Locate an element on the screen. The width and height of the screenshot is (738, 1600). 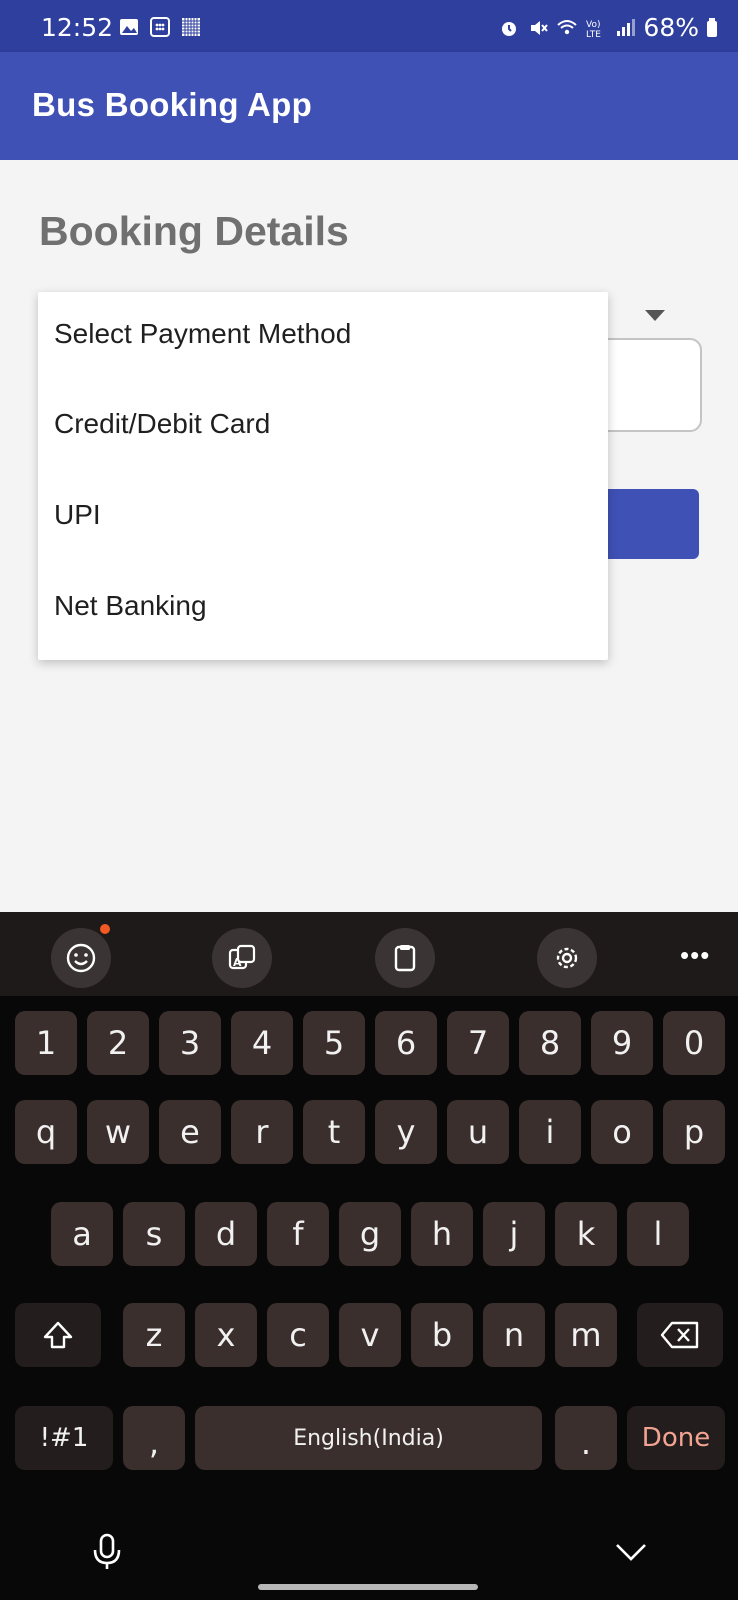
key-7: 7 is located at coordinates (478, 1043).